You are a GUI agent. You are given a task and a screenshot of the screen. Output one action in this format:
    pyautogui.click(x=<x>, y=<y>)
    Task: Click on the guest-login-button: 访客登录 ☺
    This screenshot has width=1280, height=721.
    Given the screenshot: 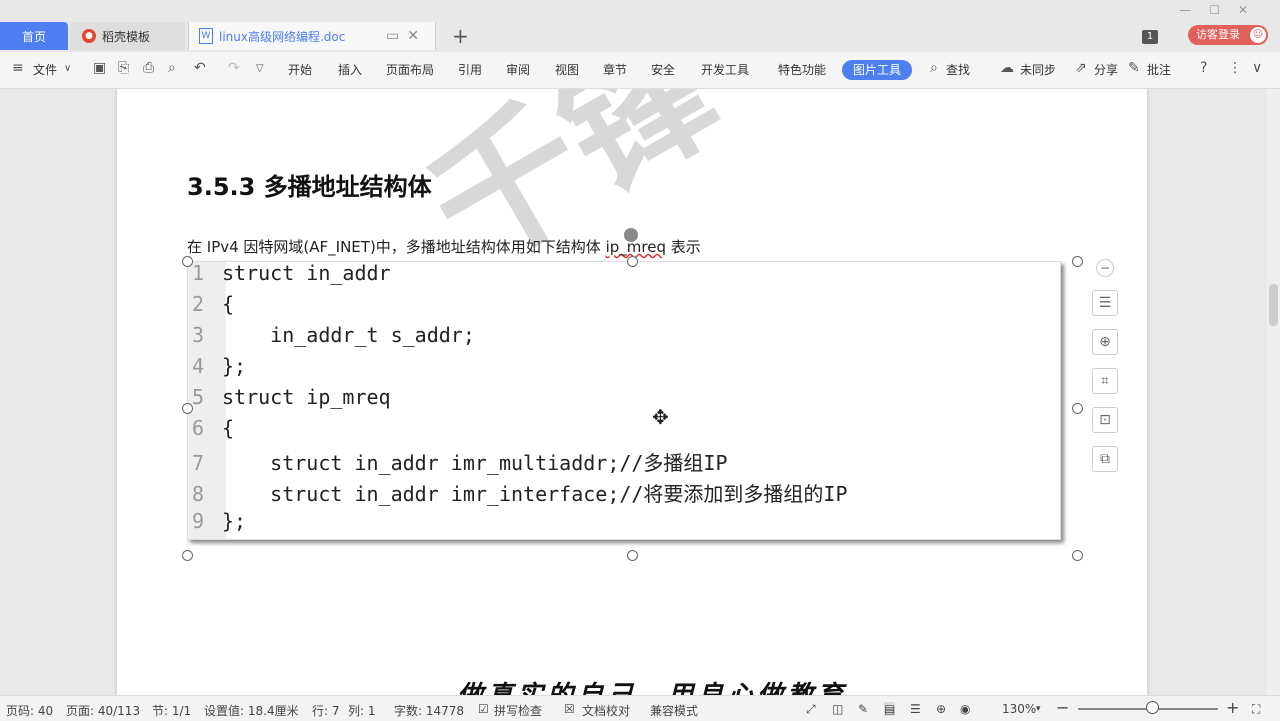 What is the action you would take?
    pyautogui.click(x=1228, y=35)
    